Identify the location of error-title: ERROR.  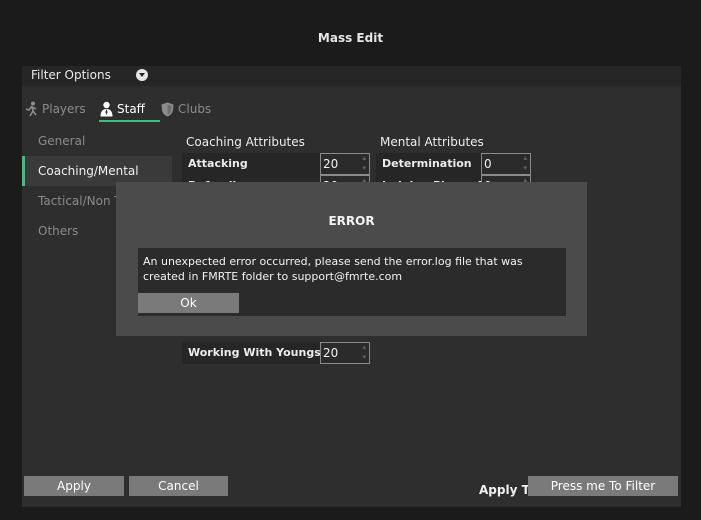
(351, 221).